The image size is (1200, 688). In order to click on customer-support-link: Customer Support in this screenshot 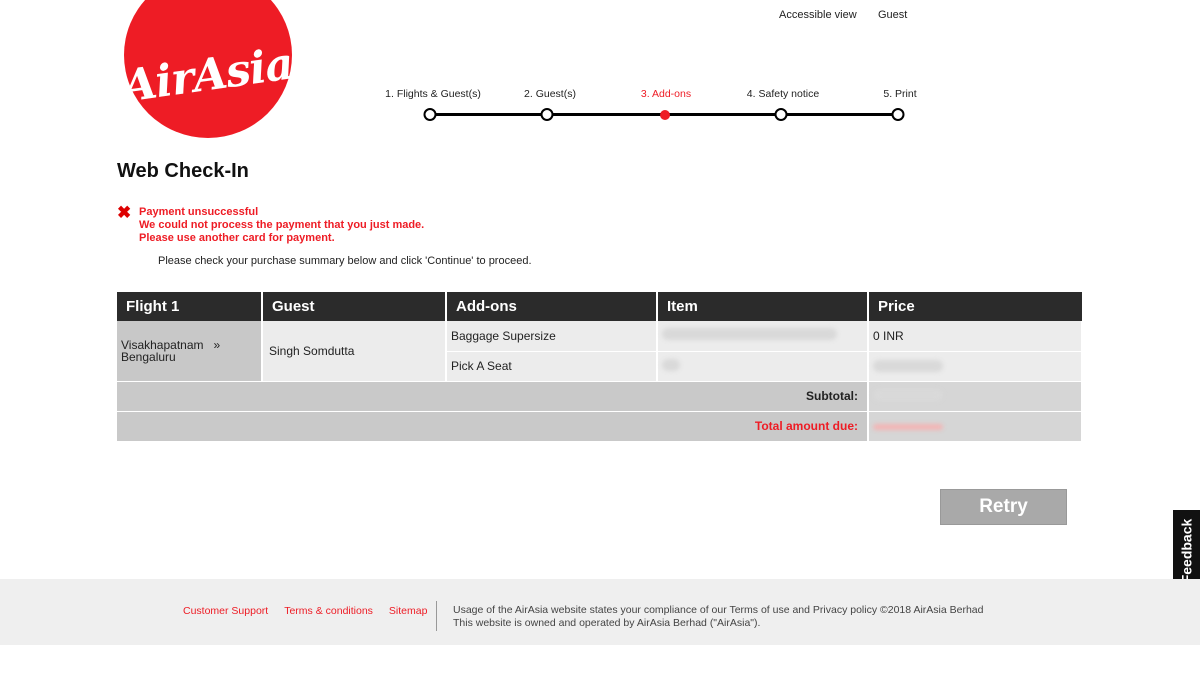, I will do `click(225, 611)`.